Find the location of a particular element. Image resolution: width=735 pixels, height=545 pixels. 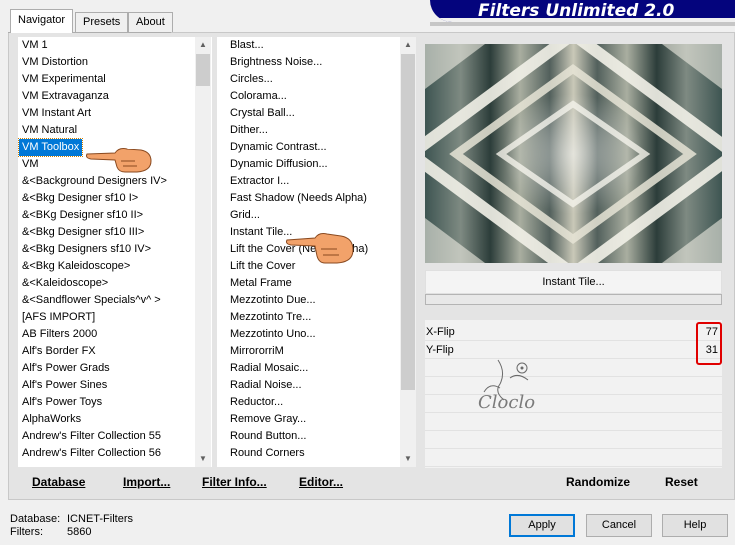

list-item-label: &<Sandflower Specials^v^ > is located at coordinates (91, 300).